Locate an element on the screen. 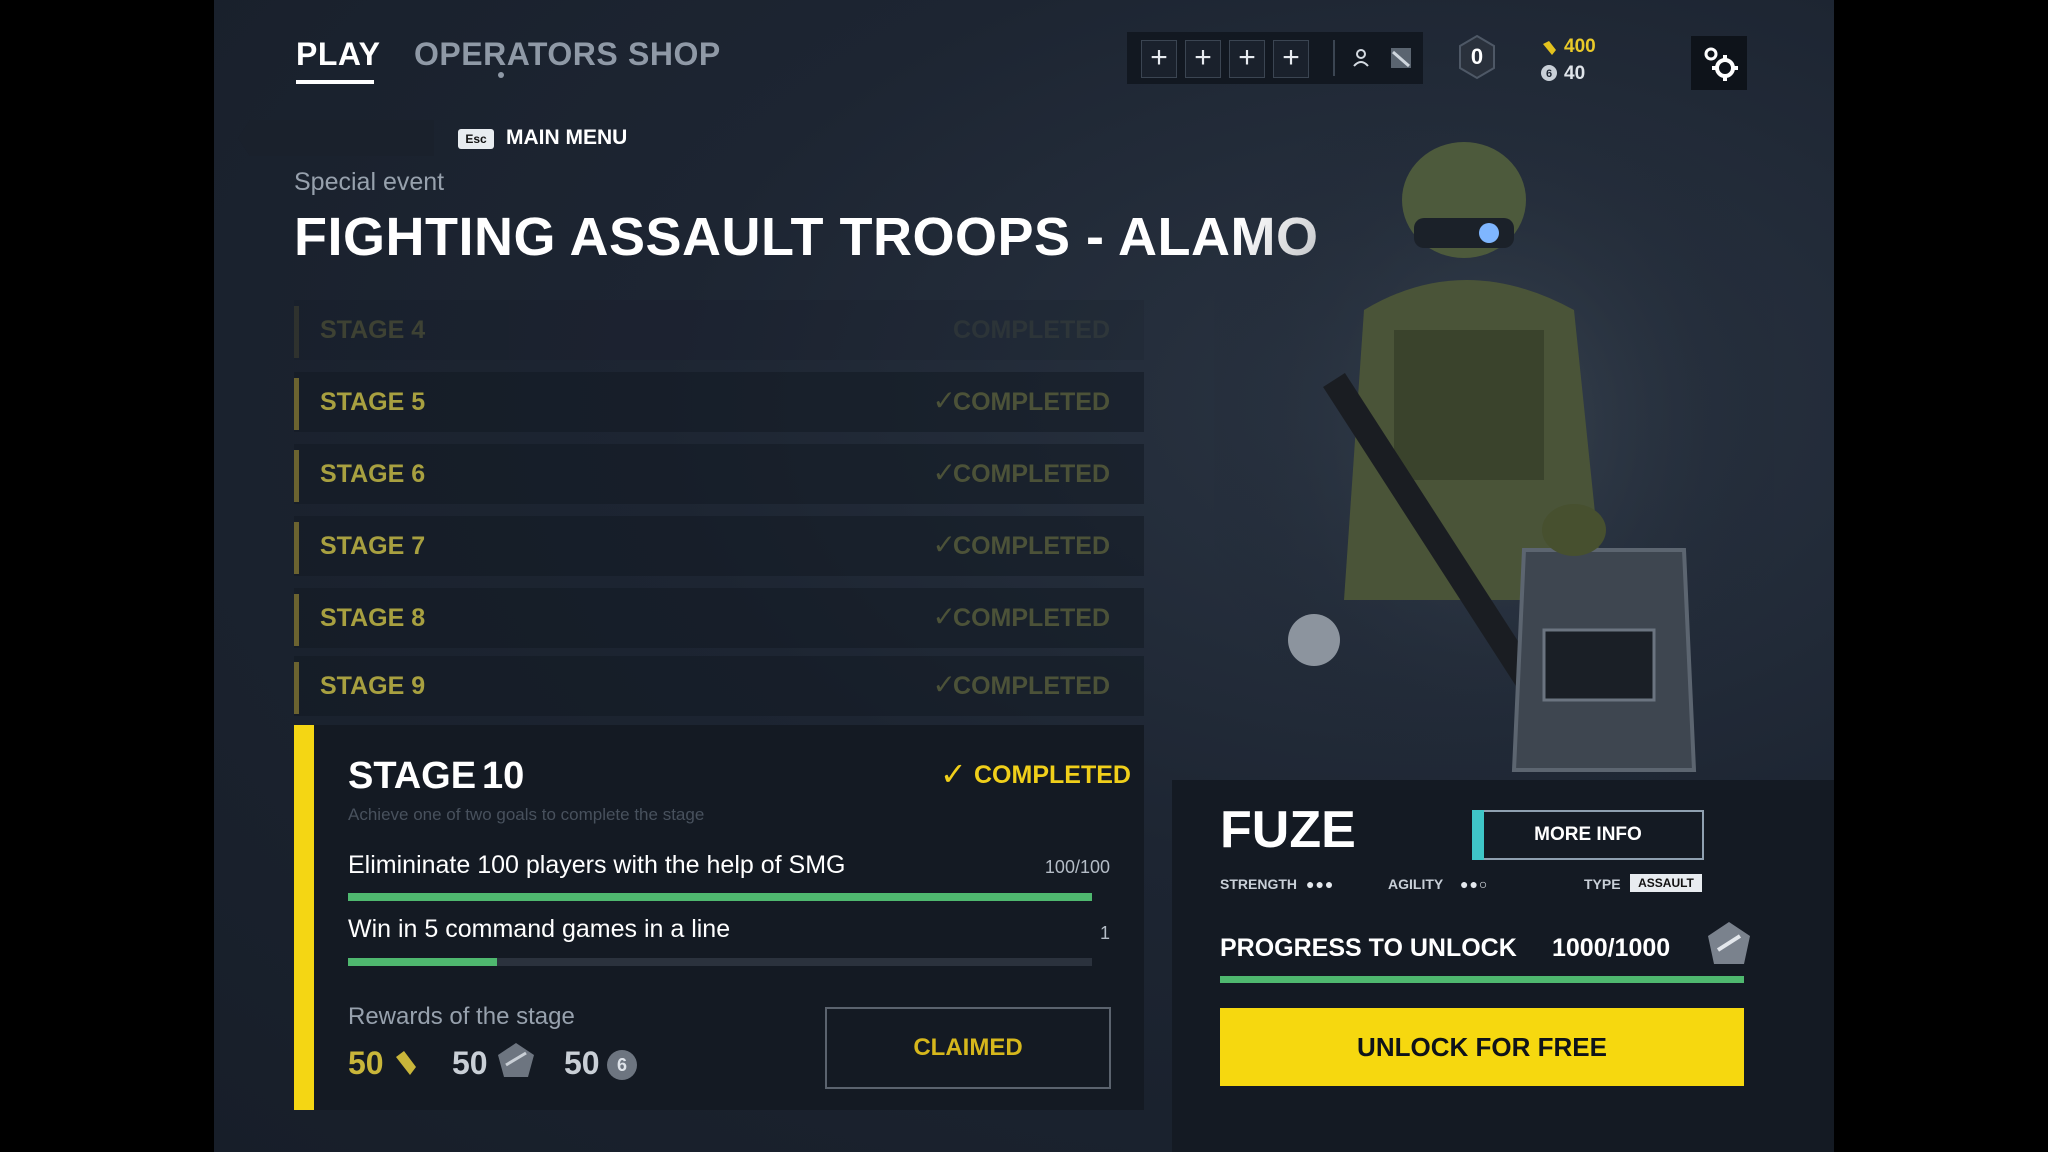 Image resolution: width=2048 pixels, height=1152 pixels. six-coin-icon: 6 is located at coordinates (622, 1065).